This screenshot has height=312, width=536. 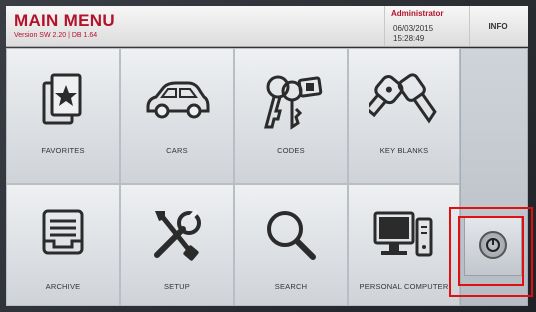 I want to click on menu-label: CARS, so click(x=177, y=150).